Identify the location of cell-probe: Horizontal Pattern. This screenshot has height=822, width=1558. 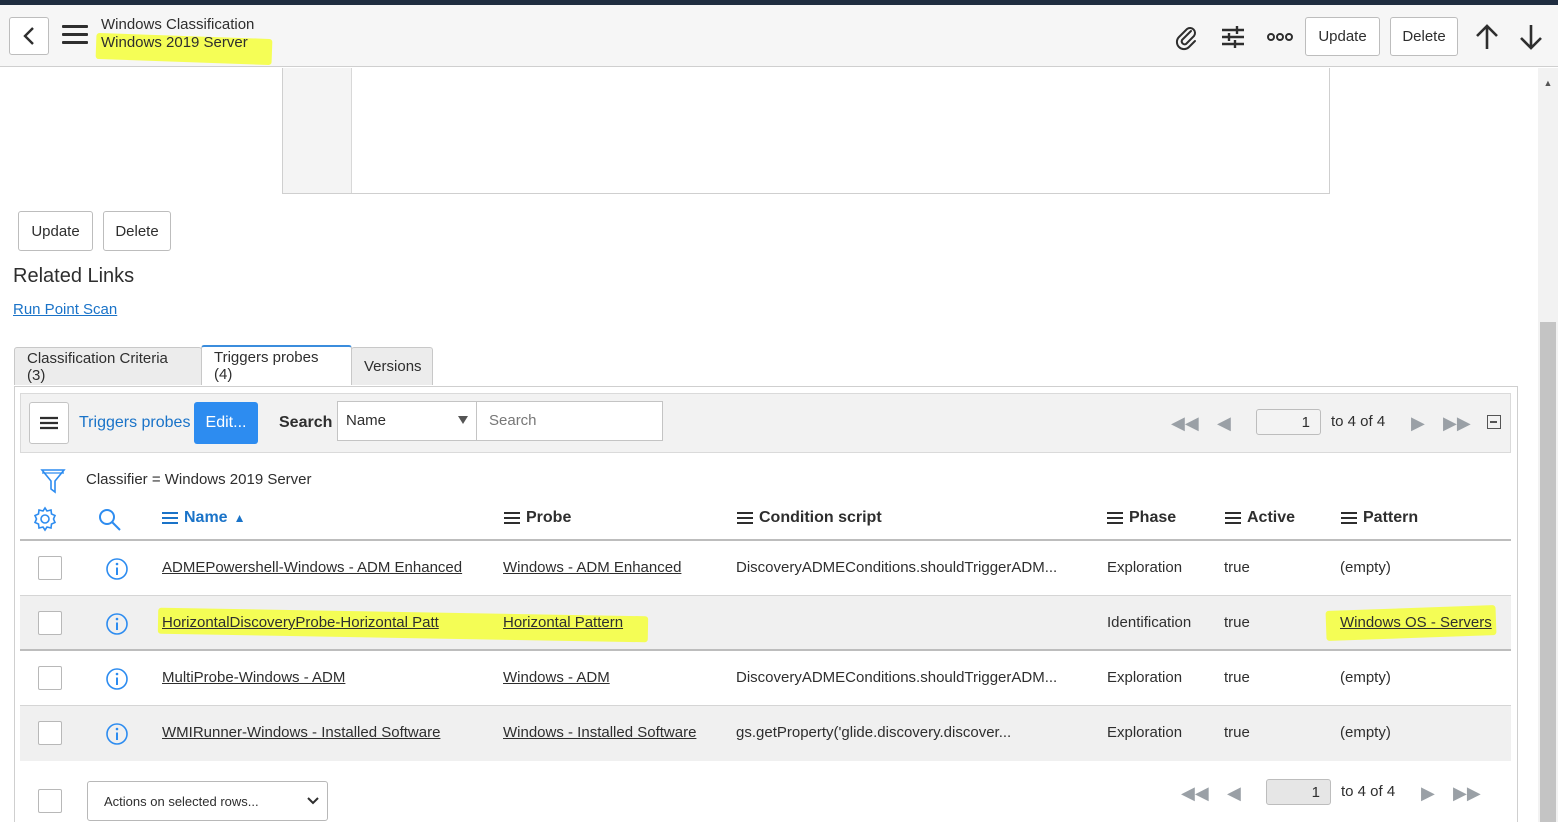
(563, 622).